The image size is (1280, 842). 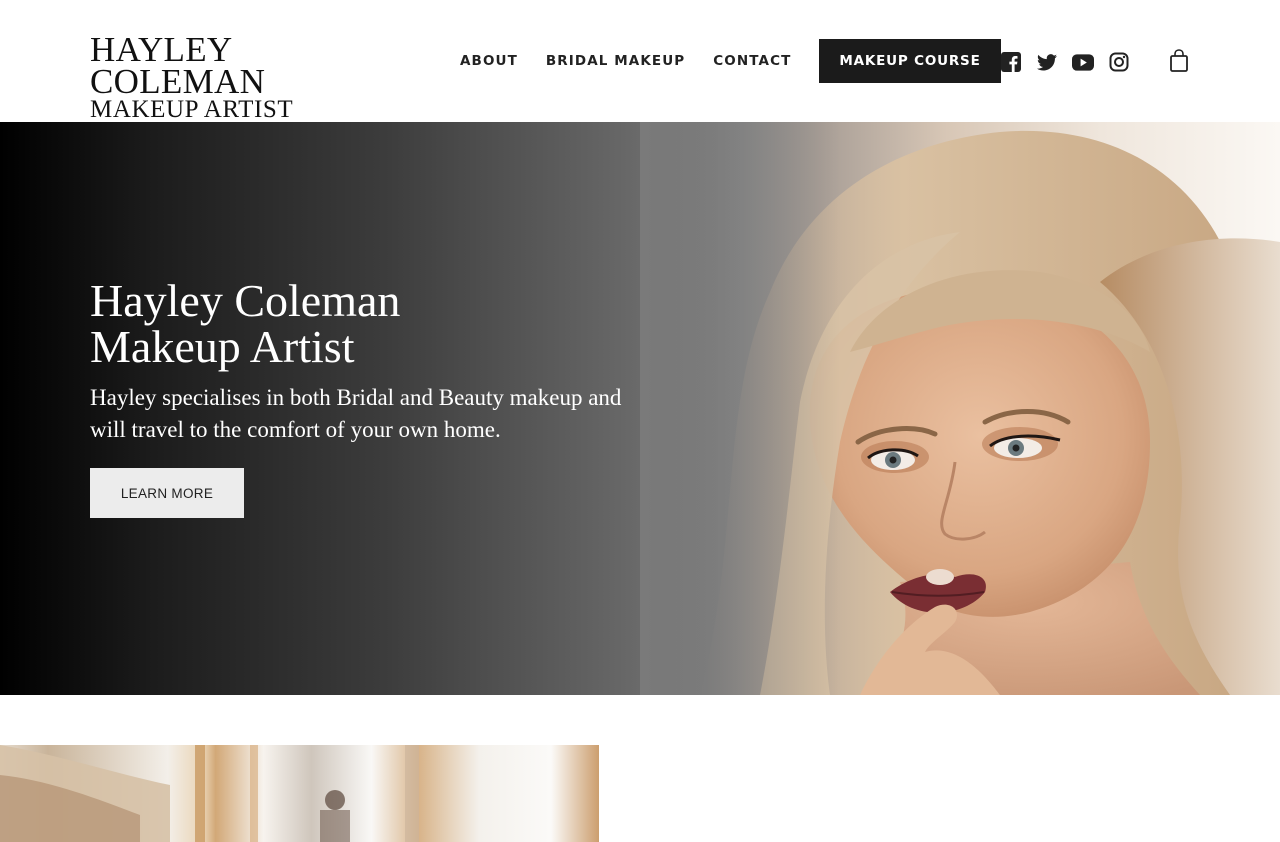 What do you see at coordinates (1179, 61) in the screenshot?
I see `shopping-bag-icon` at bounding box center [1179, 61].